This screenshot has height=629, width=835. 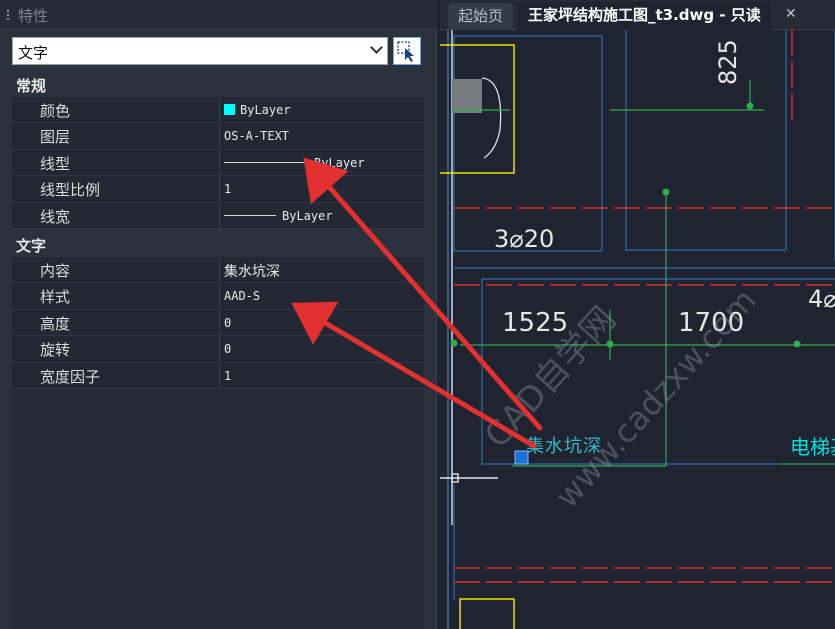 I want to click on arrow-to-style, so click(x=414, y=375).